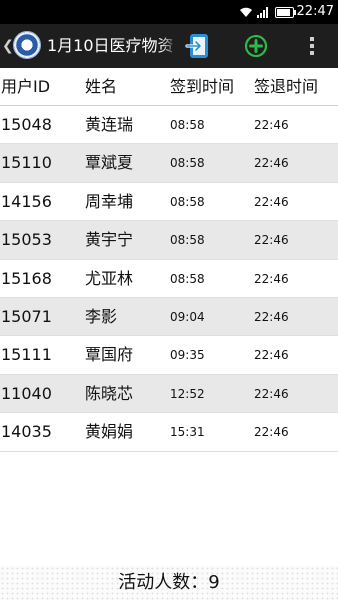 This screenshot has width=338, height=600. Describe the element at coordinates (187, 355) in the screenshot. I see `cell-sign-in: 09:35` at that location.